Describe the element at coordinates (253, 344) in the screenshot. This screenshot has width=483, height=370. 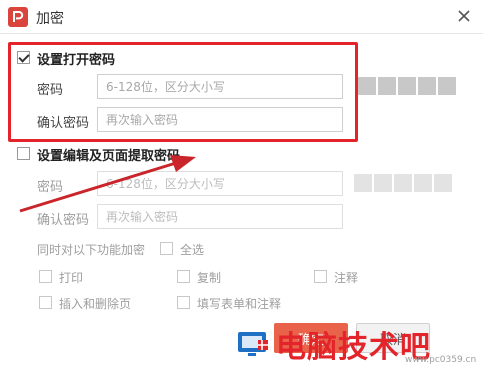
I see `watermark-logo-icon` at that location.